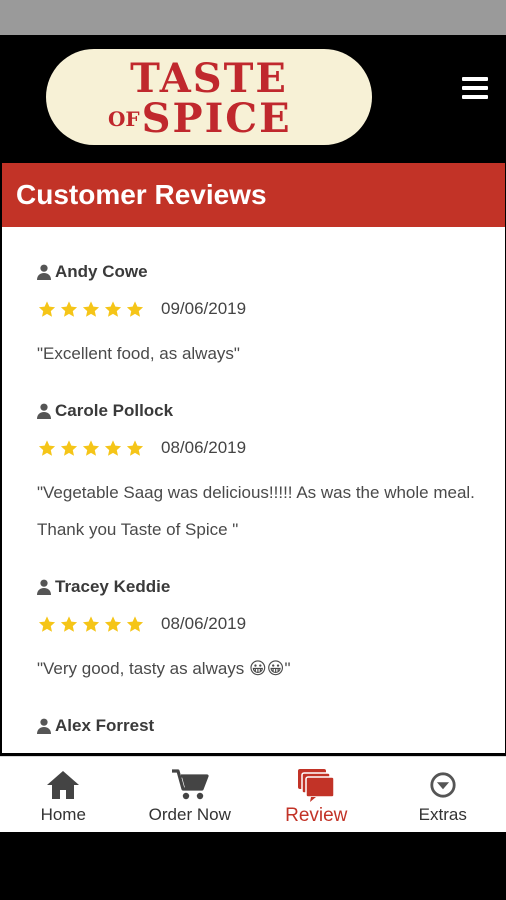 The image size is (506, 900). I want to click on nav-item-review: Review, so click(316, 794).